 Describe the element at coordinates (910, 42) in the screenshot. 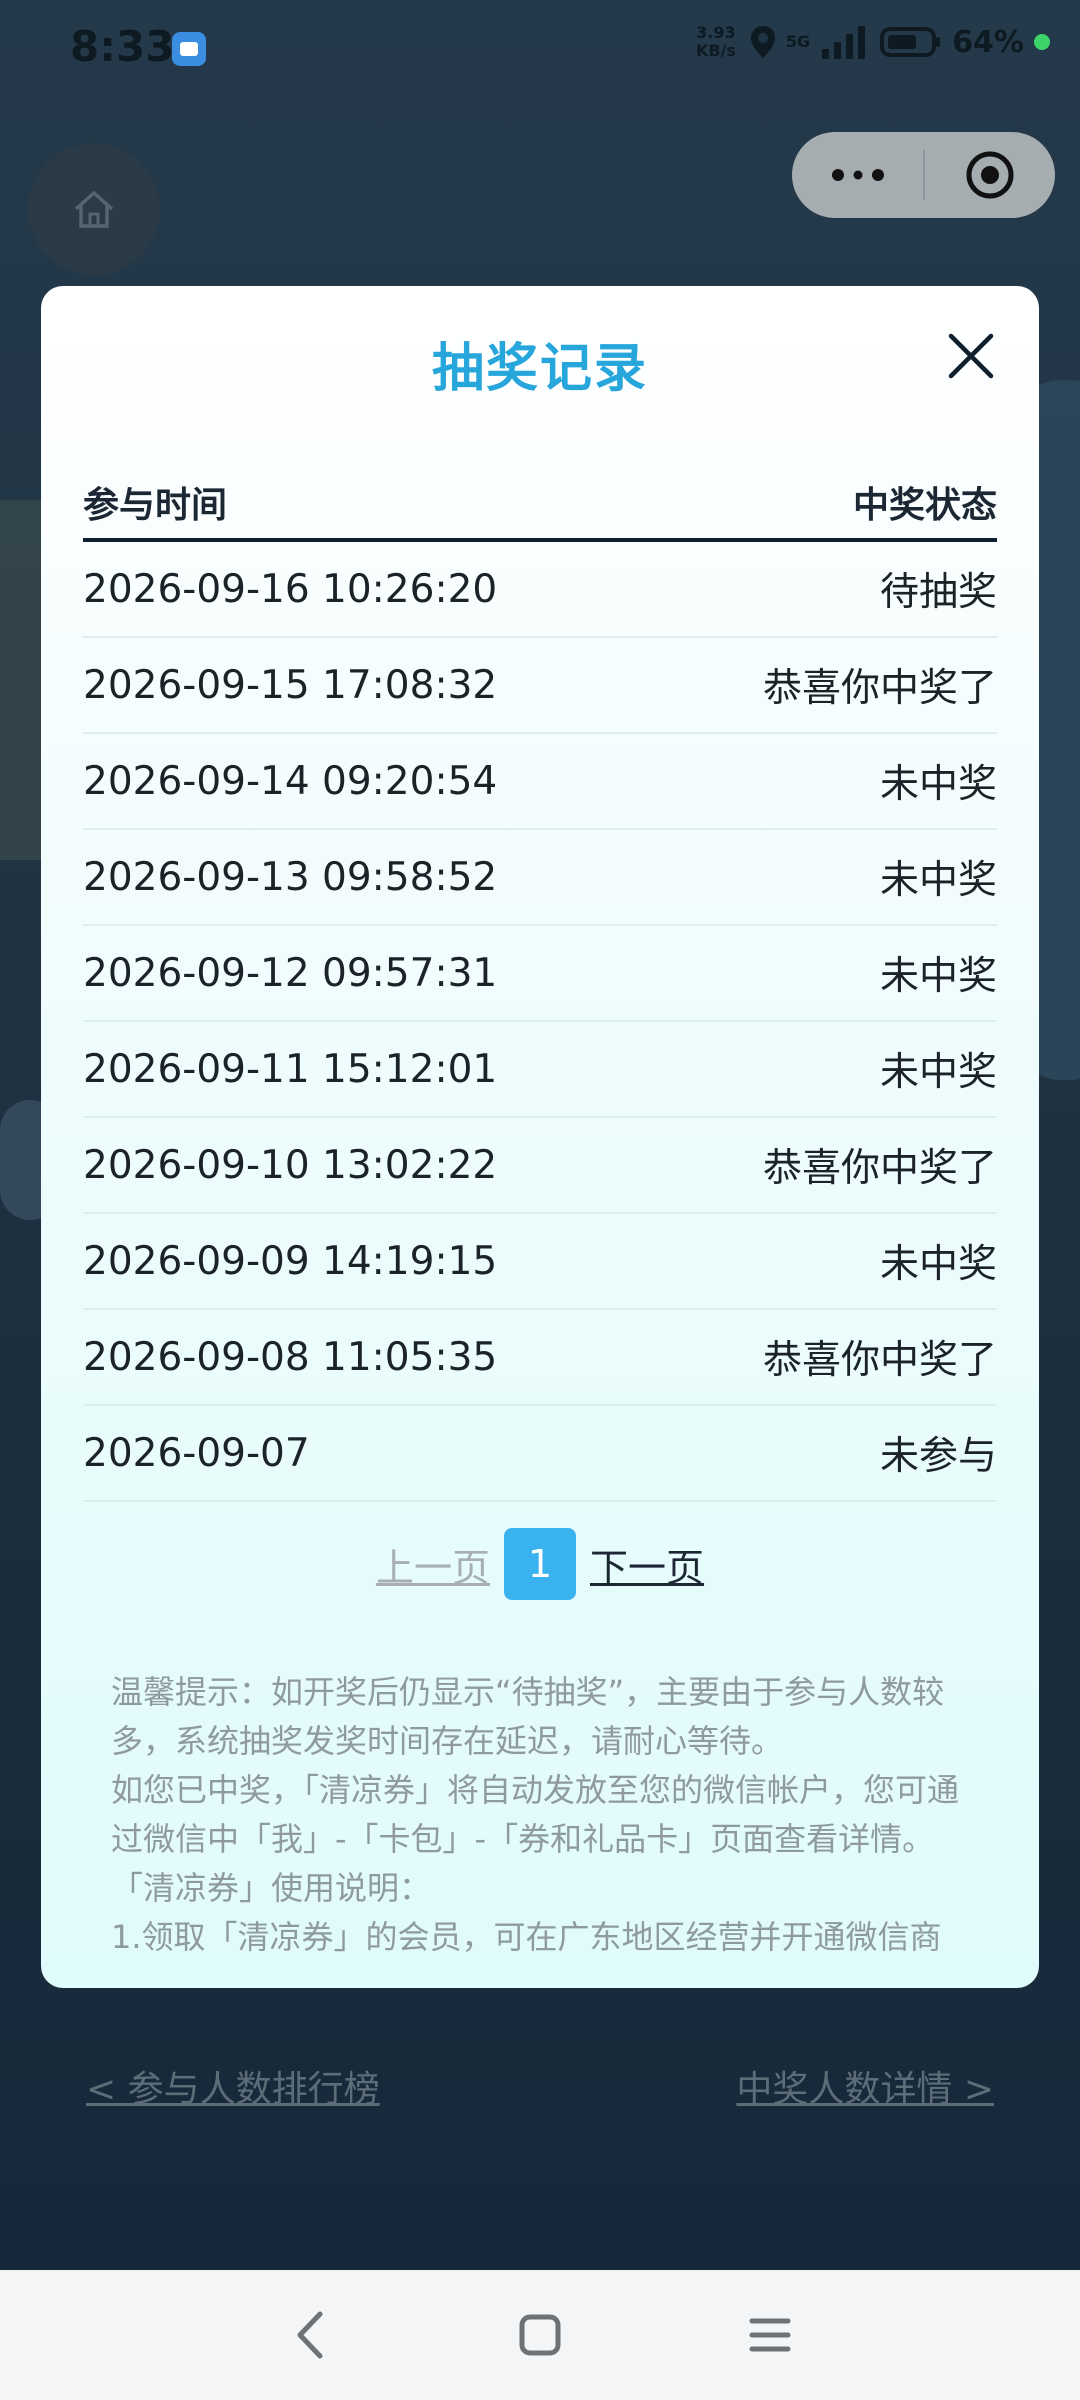

I see `battery-icon` at that location.